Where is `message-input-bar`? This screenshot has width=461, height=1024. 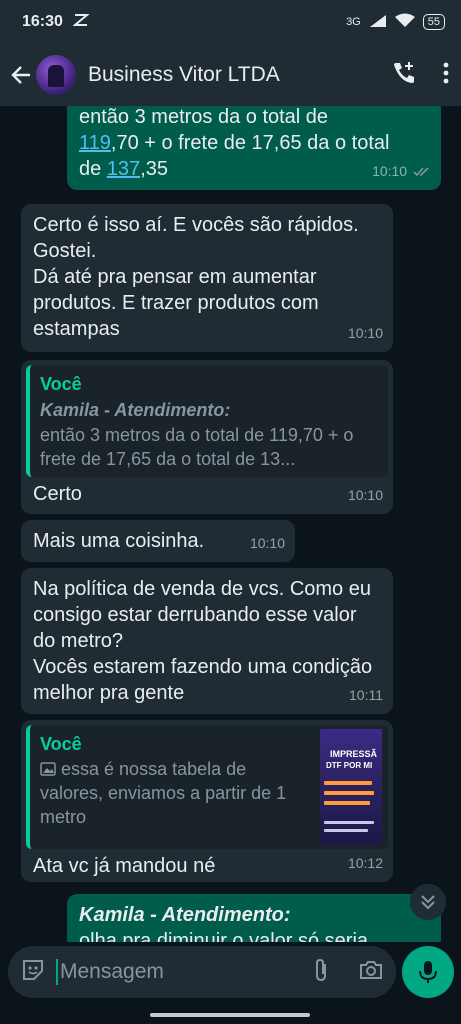 message-input-bar is located at coordinates (202, 972).